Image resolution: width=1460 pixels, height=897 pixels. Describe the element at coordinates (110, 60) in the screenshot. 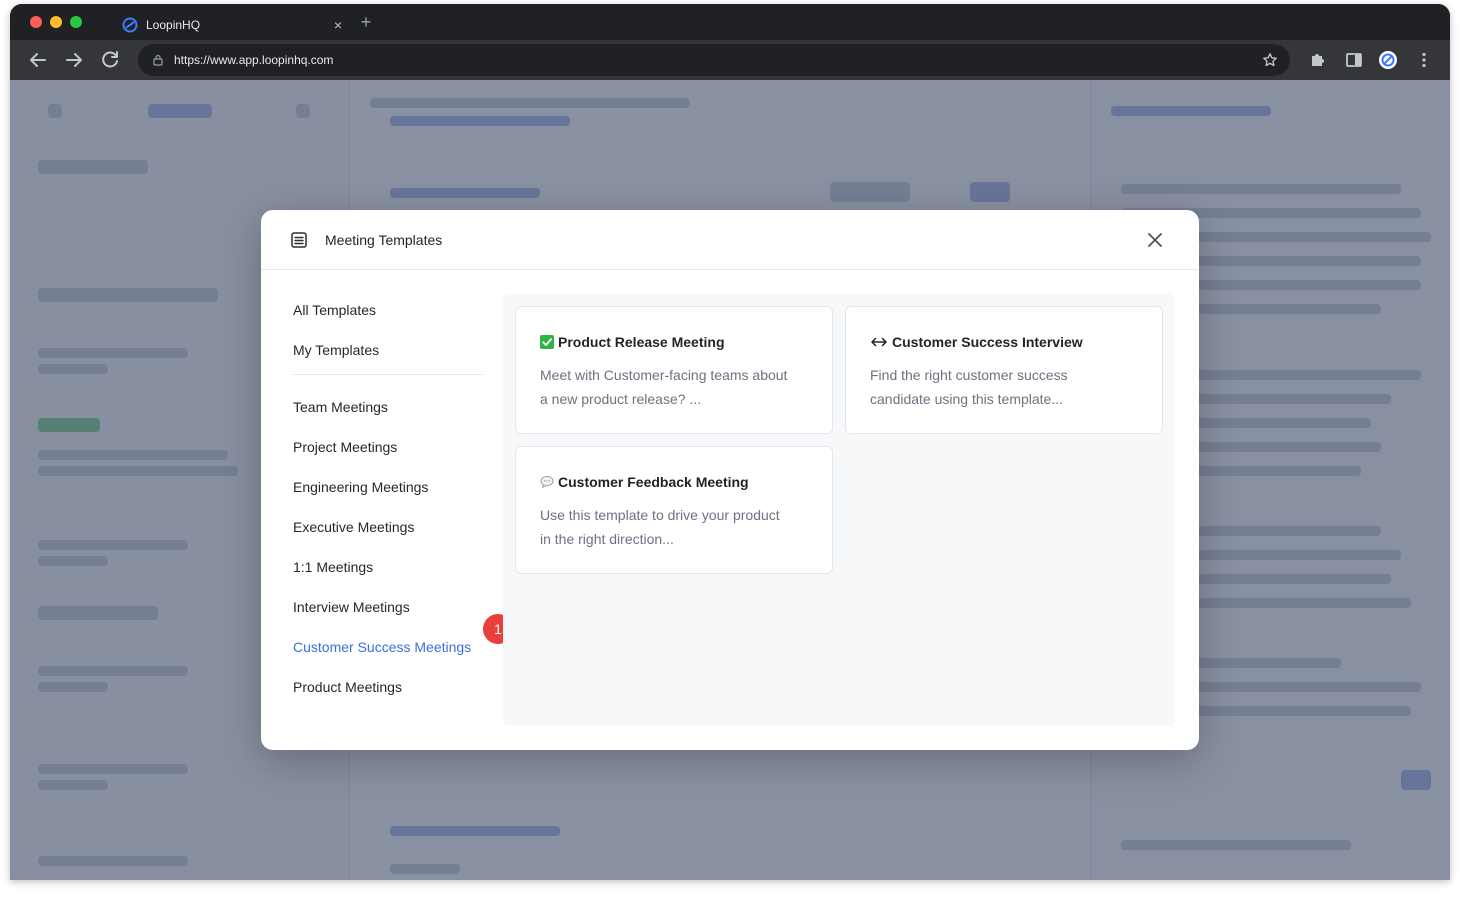

I see `reload-icon` at that location.